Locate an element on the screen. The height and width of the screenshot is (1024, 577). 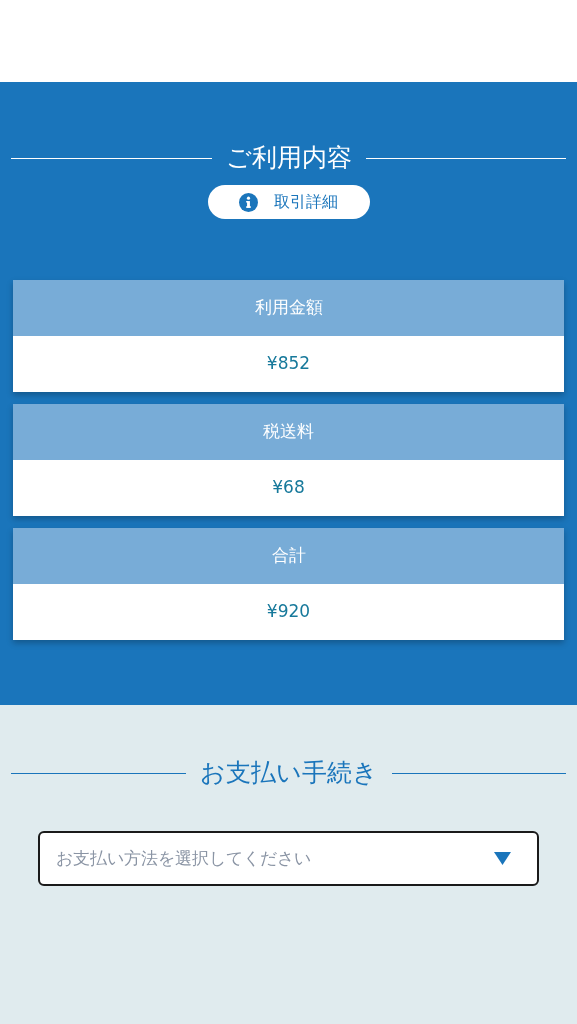
amount-value: ¥68 is located at coordinates (288, 488).